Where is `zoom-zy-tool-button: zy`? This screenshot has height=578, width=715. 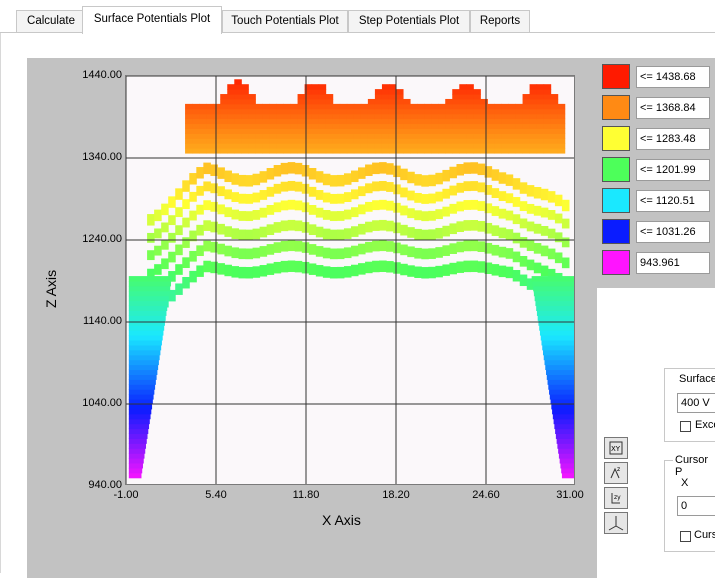 zoom-zy-tool-button: zy is located at coordinates (616, 498).